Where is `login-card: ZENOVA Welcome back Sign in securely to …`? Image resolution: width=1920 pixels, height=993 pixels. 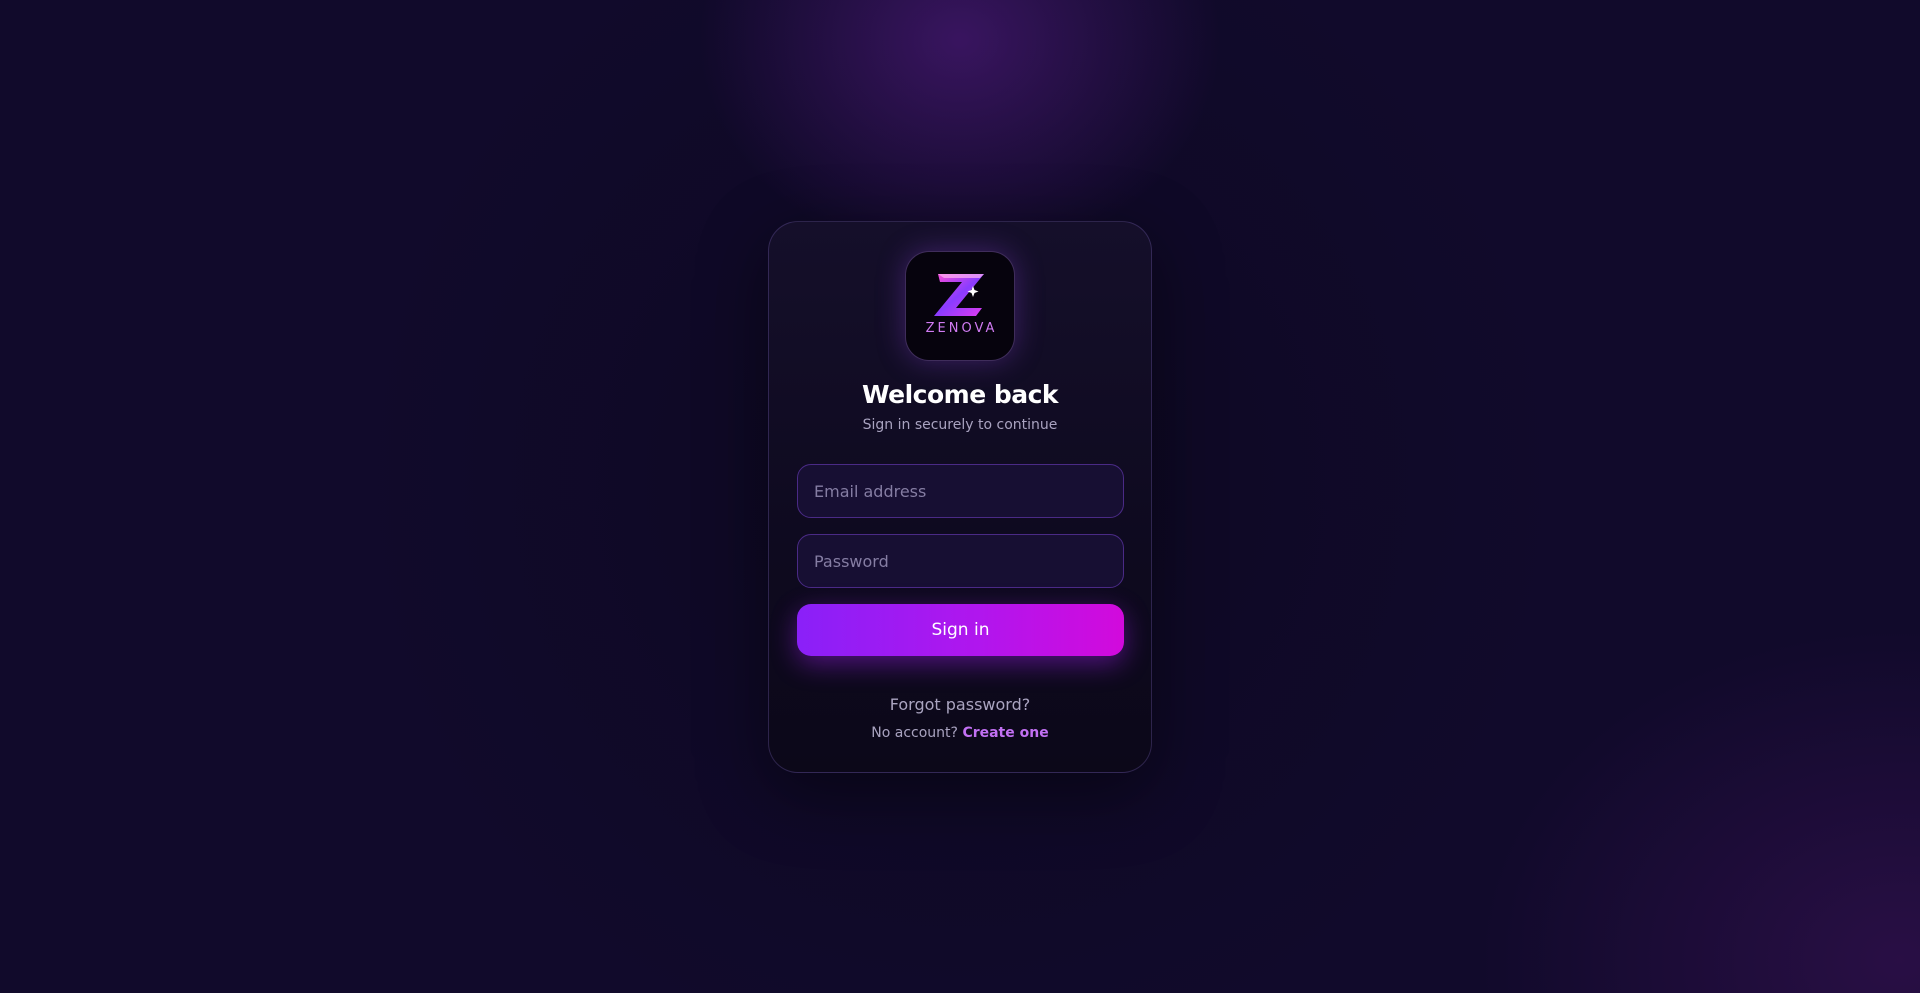
login-card: ZENOVA Welcome back Sign in securely to … is located at coordinates (960, 497).